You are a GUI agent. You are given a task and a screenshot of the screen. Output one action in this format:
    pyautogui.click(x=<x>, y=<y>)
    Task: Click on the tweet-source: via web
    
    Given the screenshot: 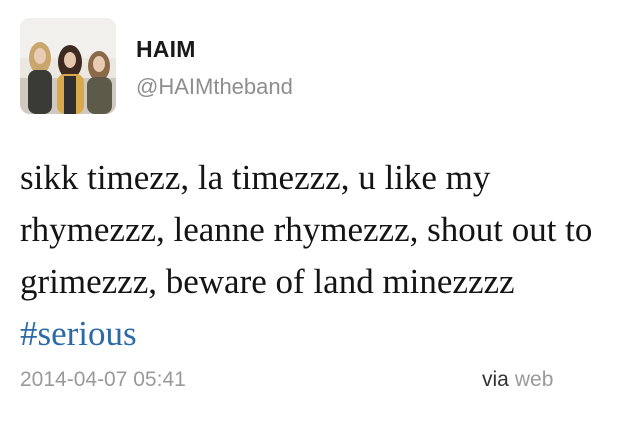 What is the action you would take?
    pyautogui.click(x=517, y=380)
    